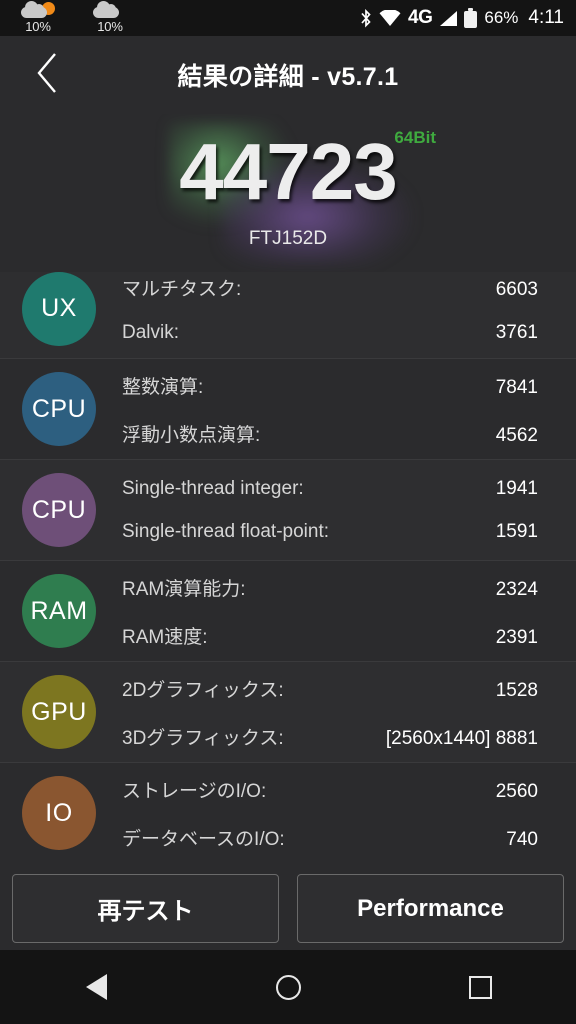 The height and width of the screenshot is (1024, 576). I want to click on bit-badge: 64Bit, so click(415, 137).